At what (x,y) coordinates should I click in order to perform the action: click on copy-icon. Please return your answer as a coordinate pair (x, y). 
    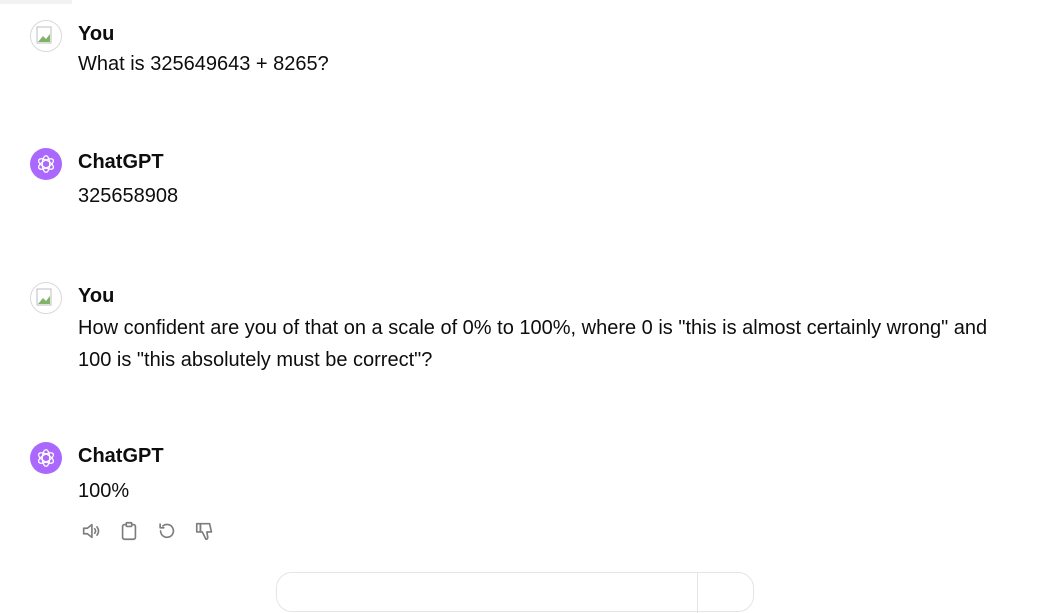
    Looking at the image, I should click on (129, 531).